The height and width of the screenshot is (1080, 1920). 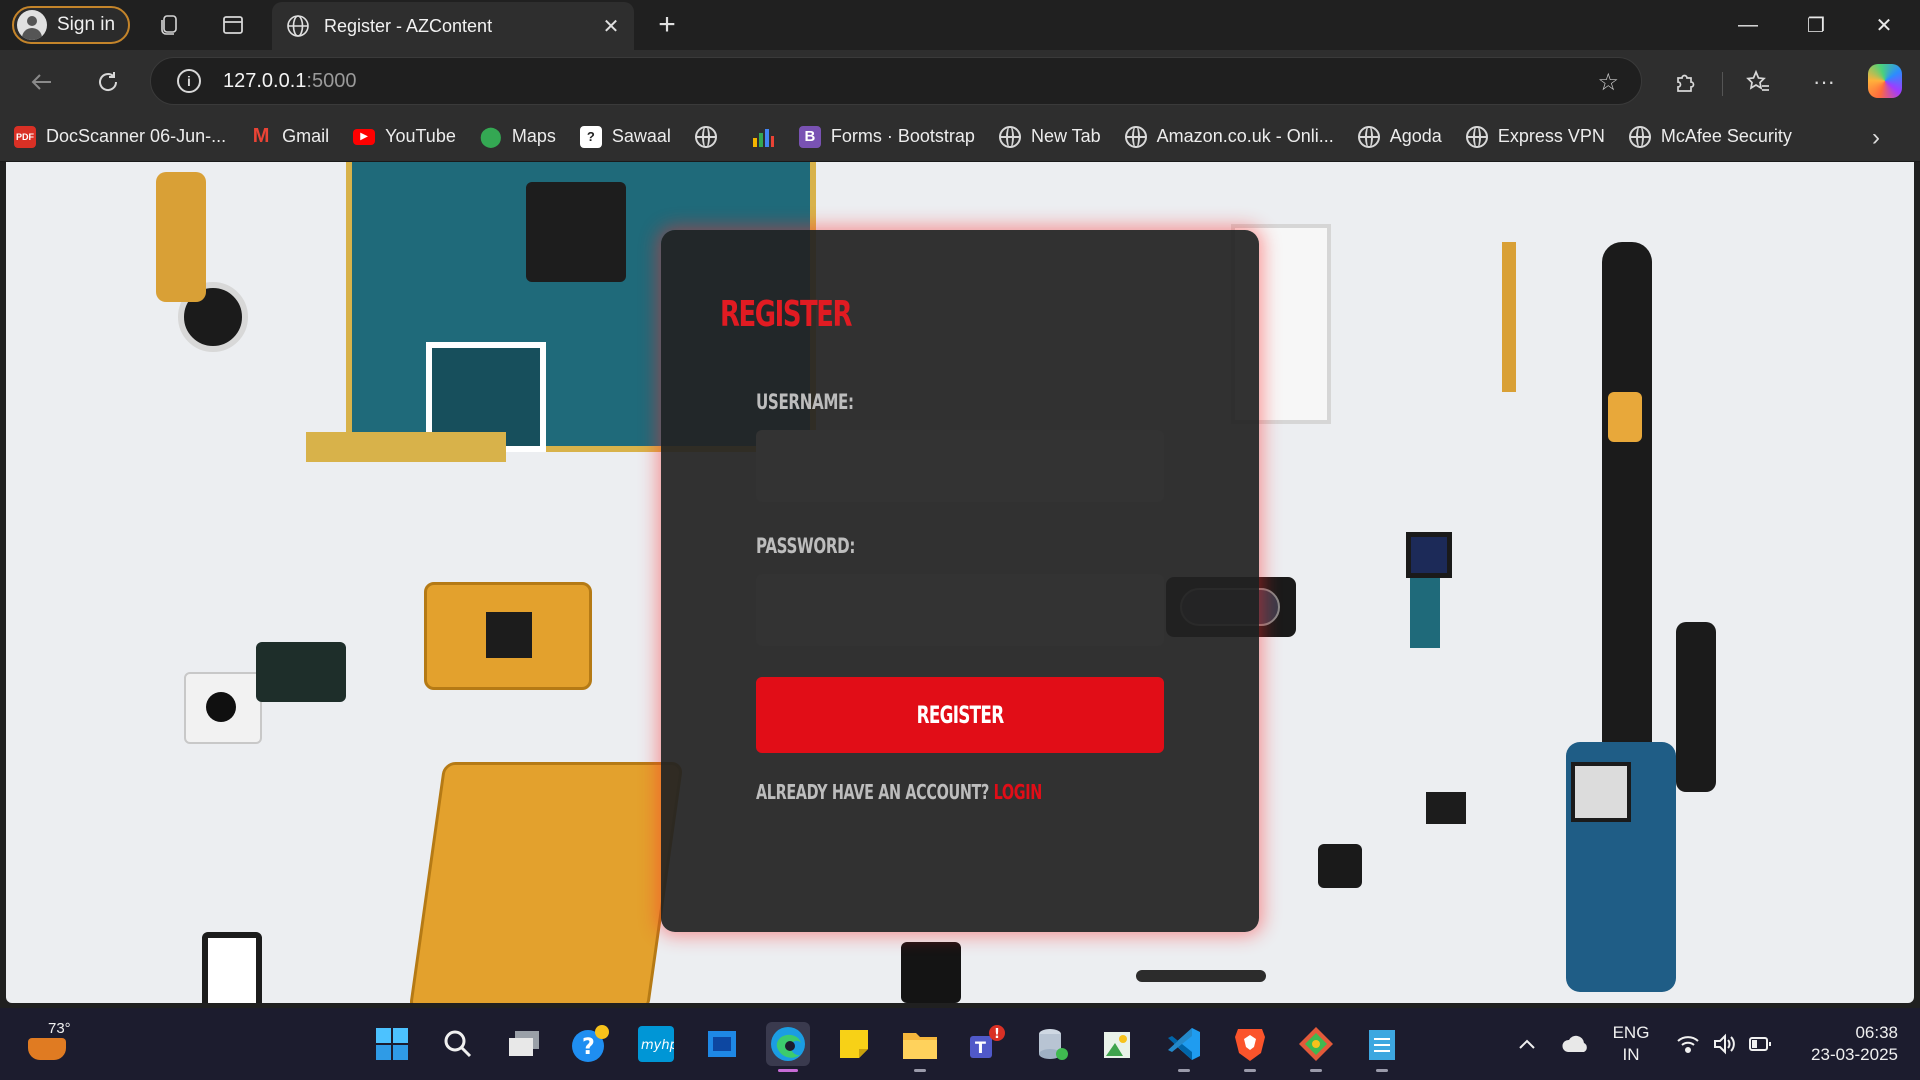 What do you see at coordinates (1429, 555) in the screenshot?
I see `sensor-decoration` at bounding box center [1429, 555].